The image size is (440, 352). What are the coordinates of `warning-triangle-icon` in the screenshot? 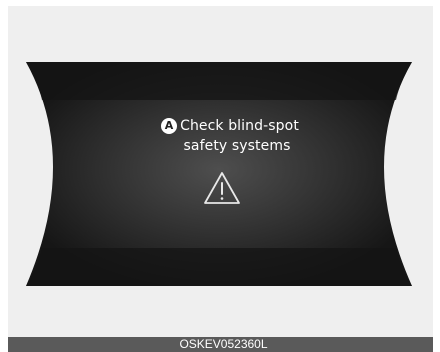 It's located at (222, 188).